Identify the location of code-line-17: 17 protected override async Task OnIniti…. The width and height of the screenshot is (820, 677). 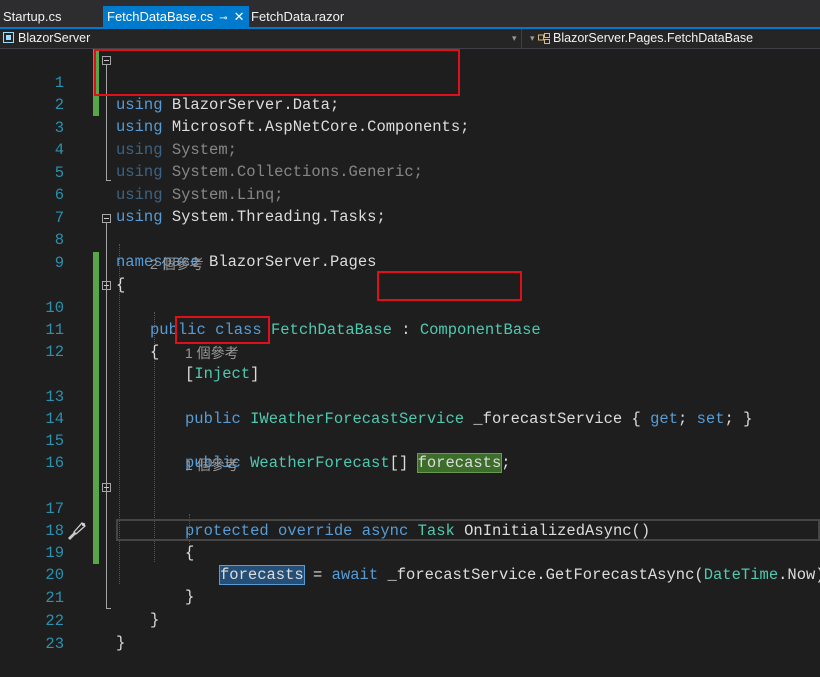
(410, 508).